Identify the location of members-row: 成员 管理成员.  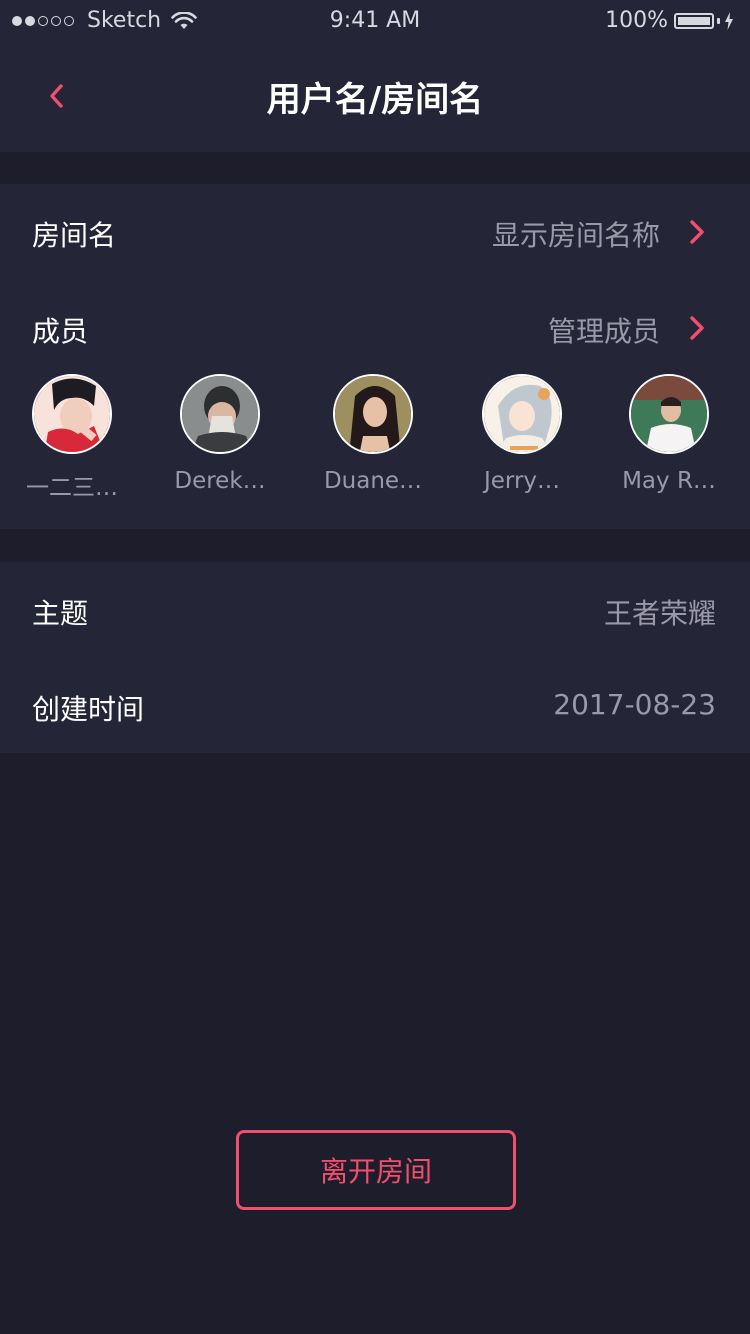
(375, 328).